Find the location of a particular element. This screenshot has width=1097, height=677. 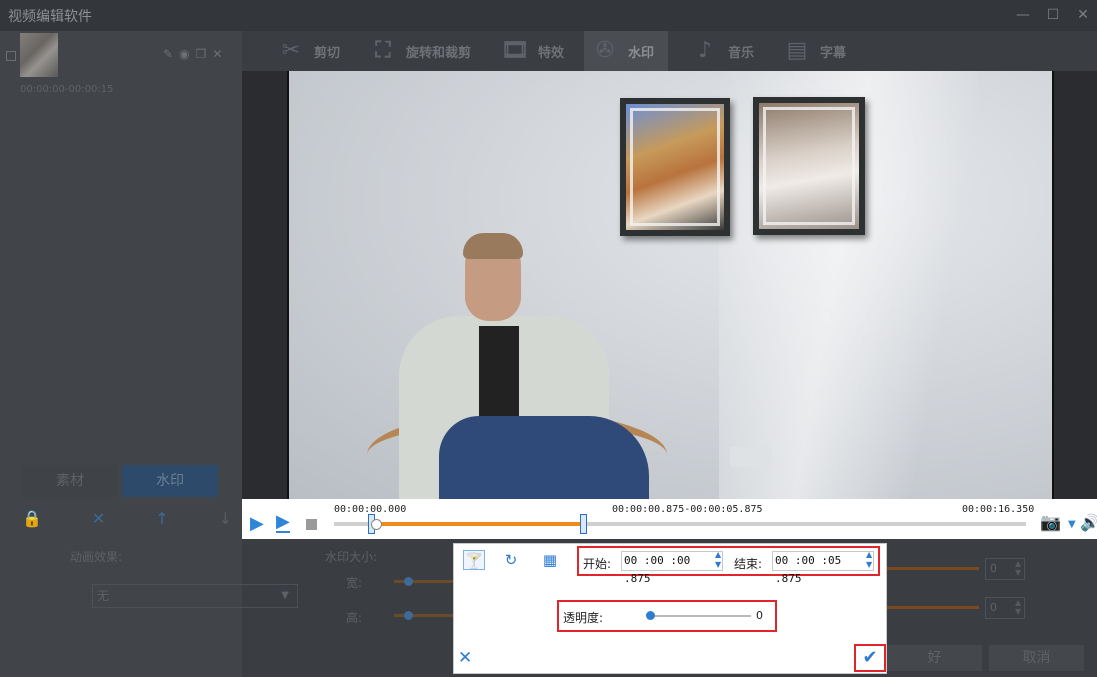

tab-watermark: 水印 is located at coordinates (170, 481).